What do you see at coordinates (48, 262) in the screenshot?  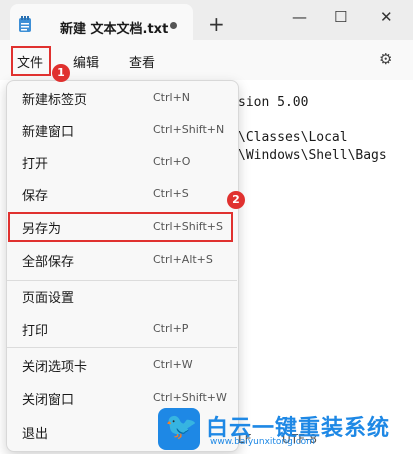 I see `menu-item-label: 全部保存` at bounding box center [48, 262].